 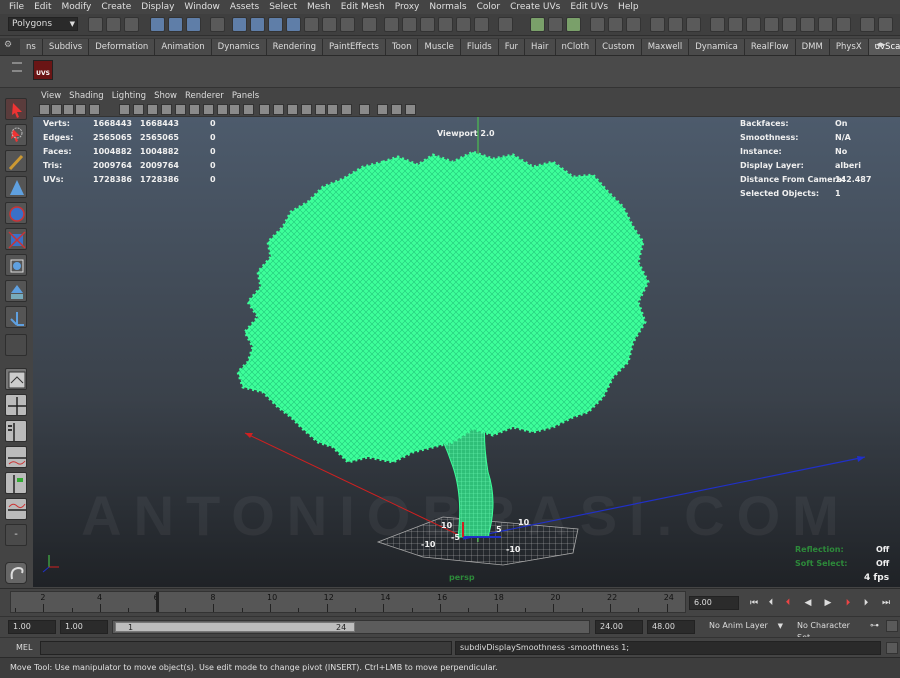 I want to click on snap-curve-icon, so click(x=409, y=24).